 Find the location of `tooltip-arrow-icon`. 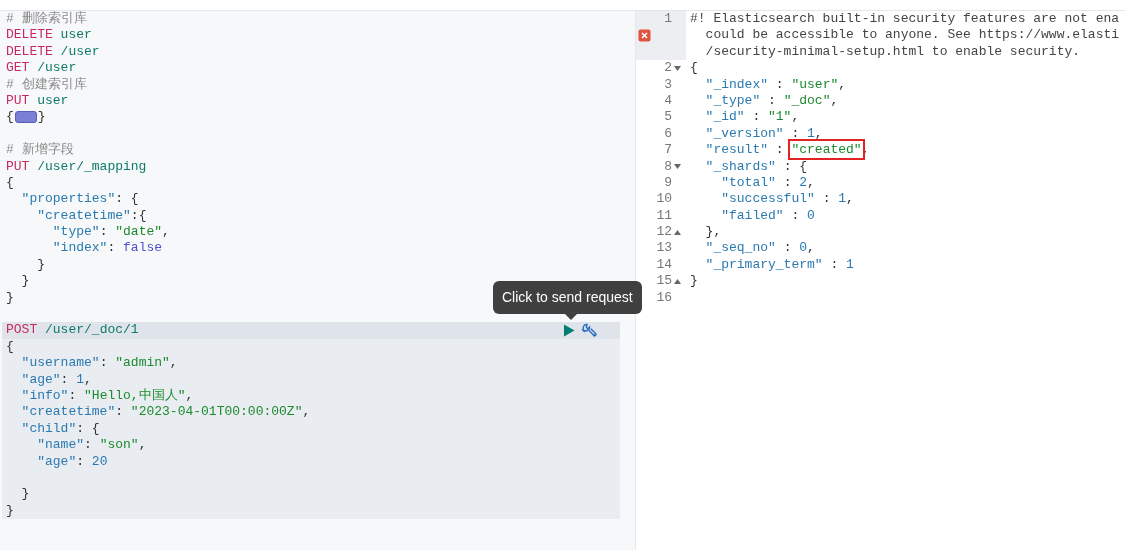

tooltip-arrow-icon is located at coordinates (571, 317).